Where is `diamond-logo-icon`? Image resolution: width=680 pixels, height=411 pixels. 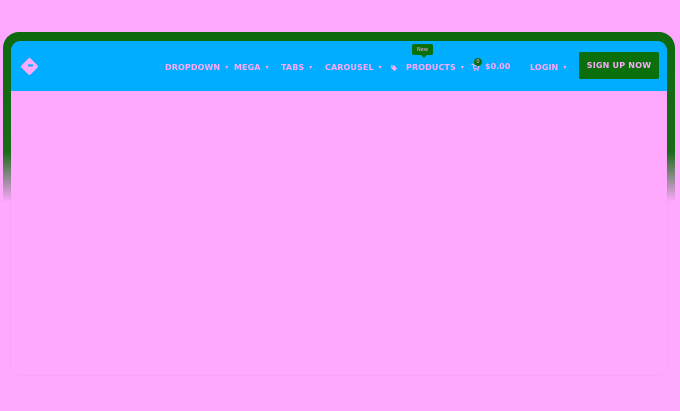 diamond-logo-icon is located at coordinates (29, 66).